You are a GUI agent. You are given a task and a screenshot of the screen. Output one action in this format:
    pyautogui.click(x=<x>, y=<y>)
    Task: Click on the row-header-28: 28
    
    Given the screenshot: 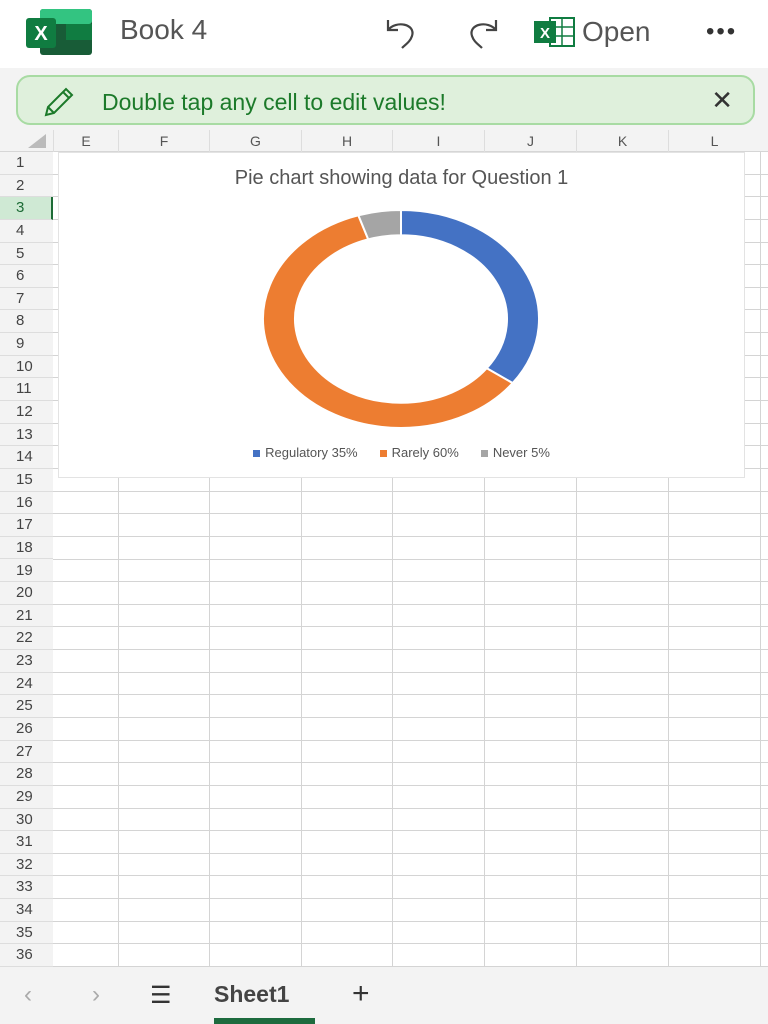 What is the action you would take?
    pyautogui.click(x=26, y=774)
    